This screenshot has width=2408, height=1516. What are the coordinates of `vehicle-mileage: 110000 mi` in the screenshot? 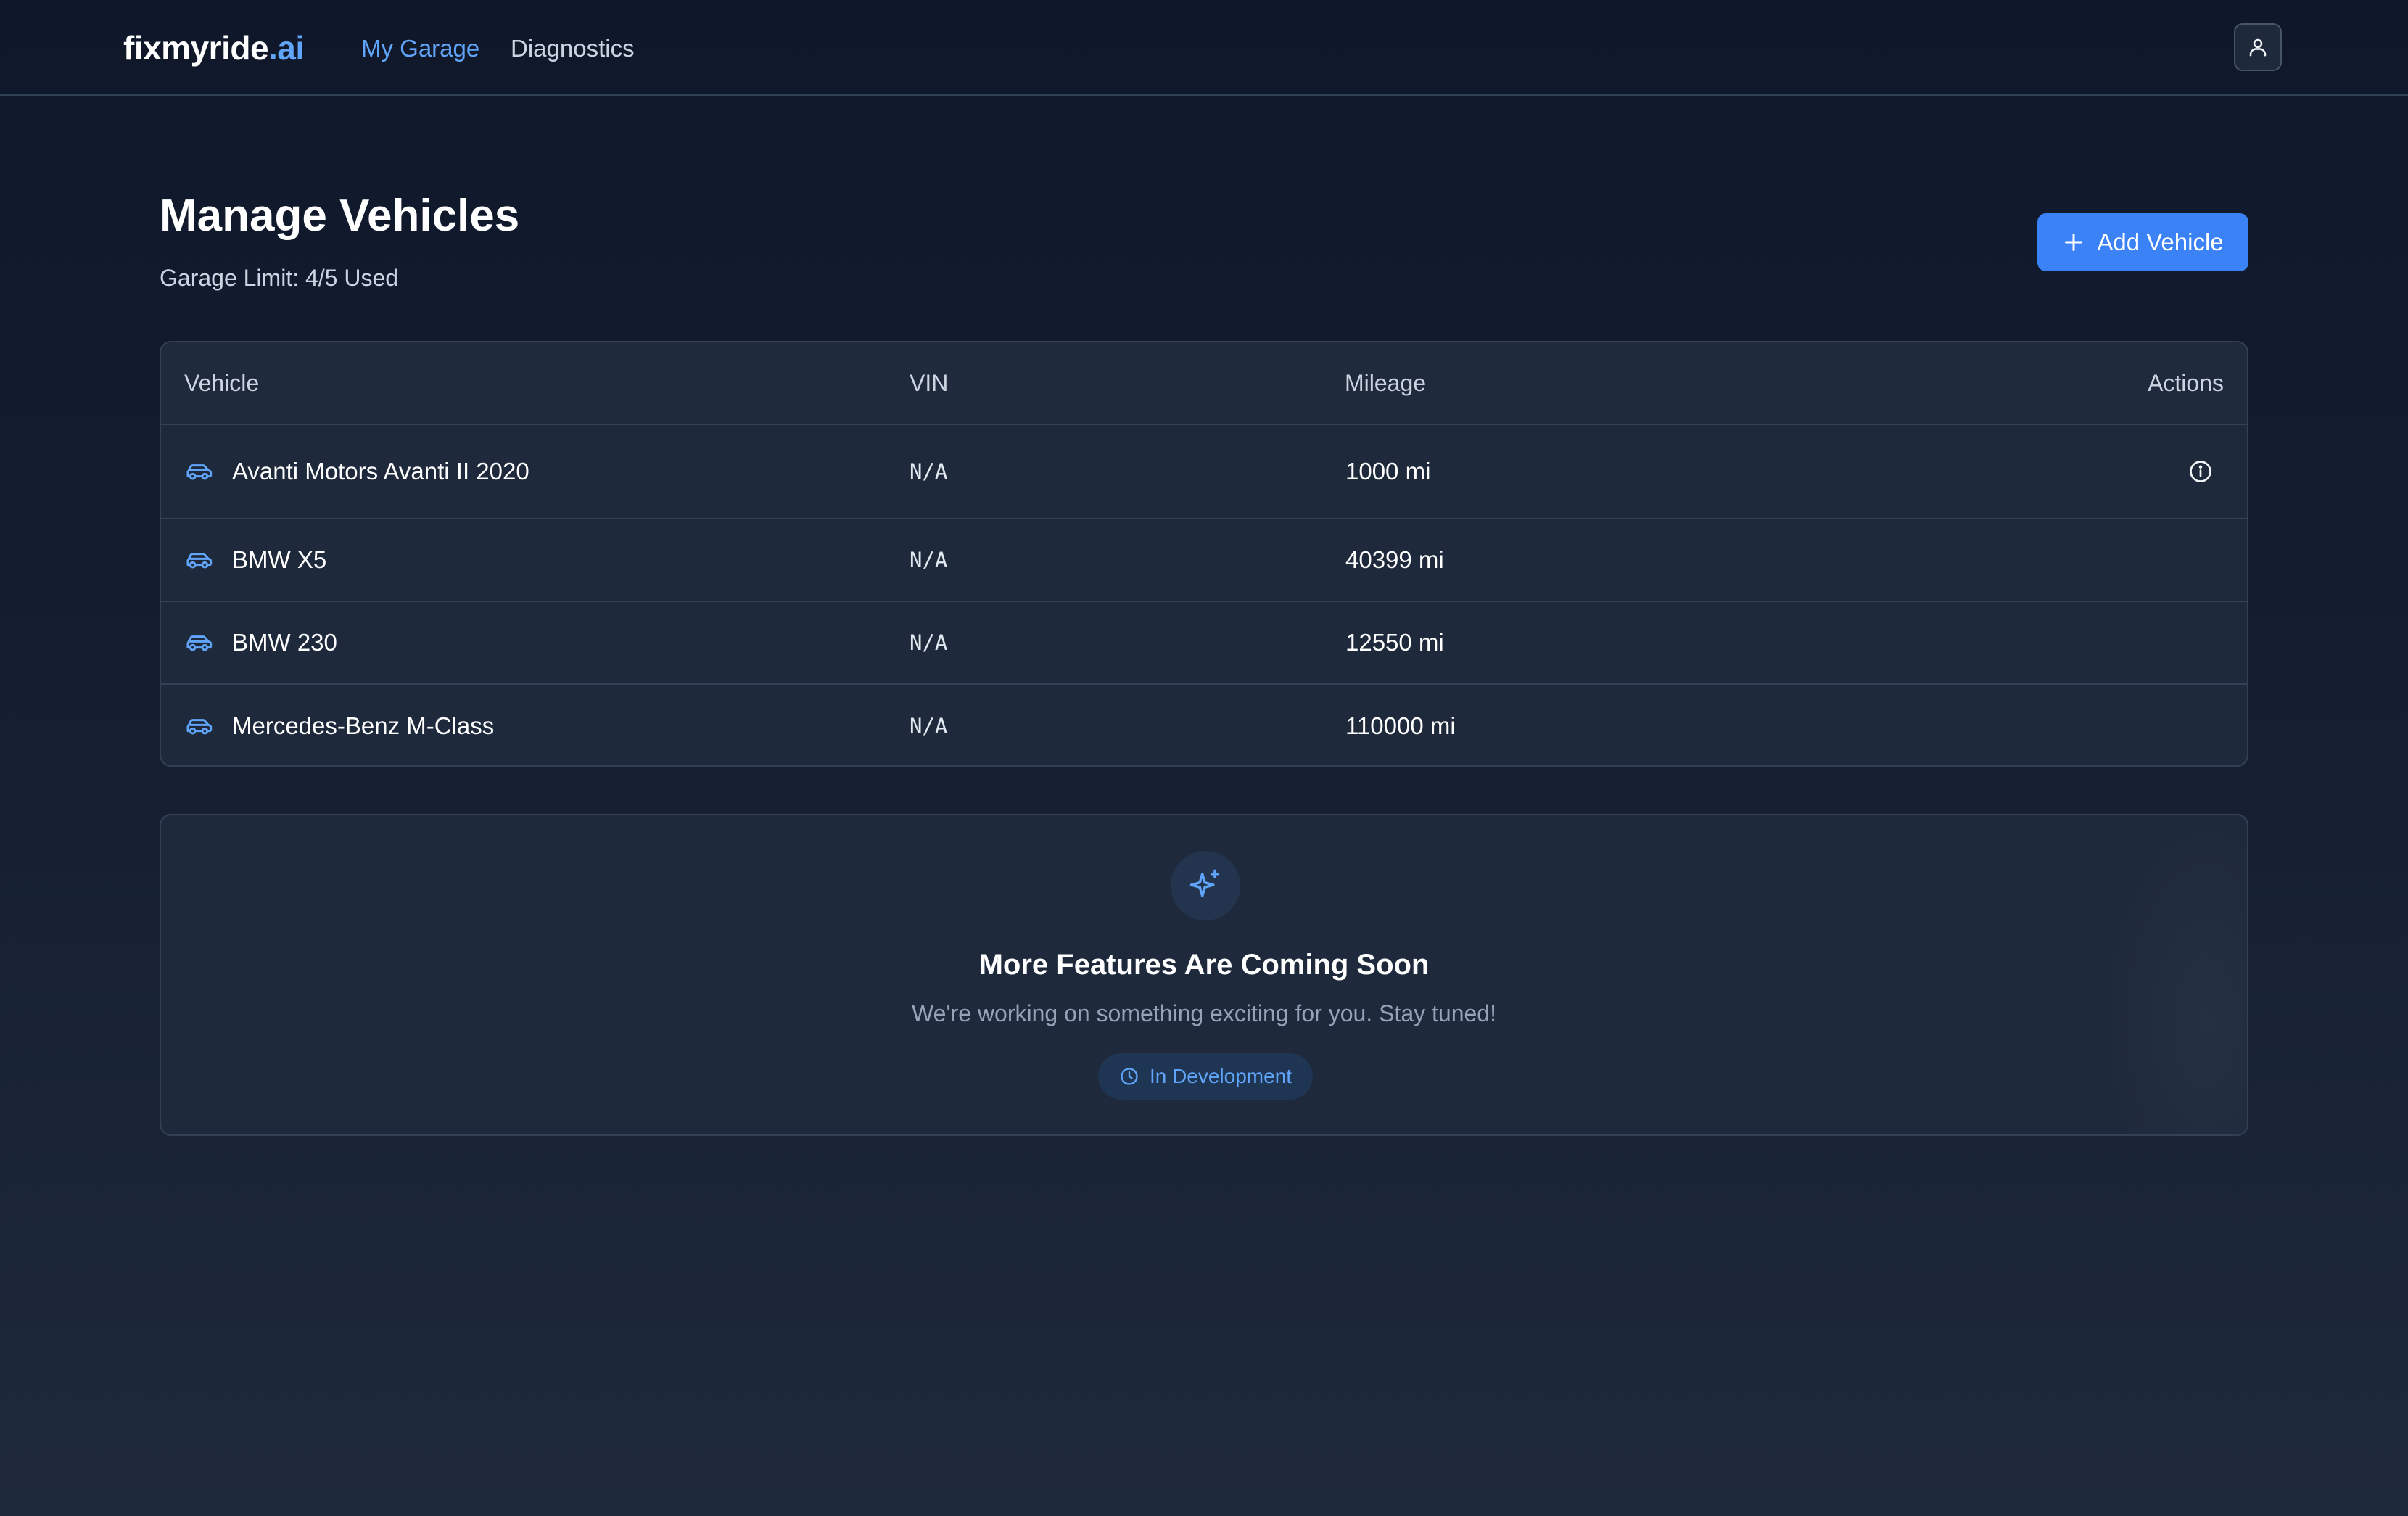 It's located at (1400, 725).